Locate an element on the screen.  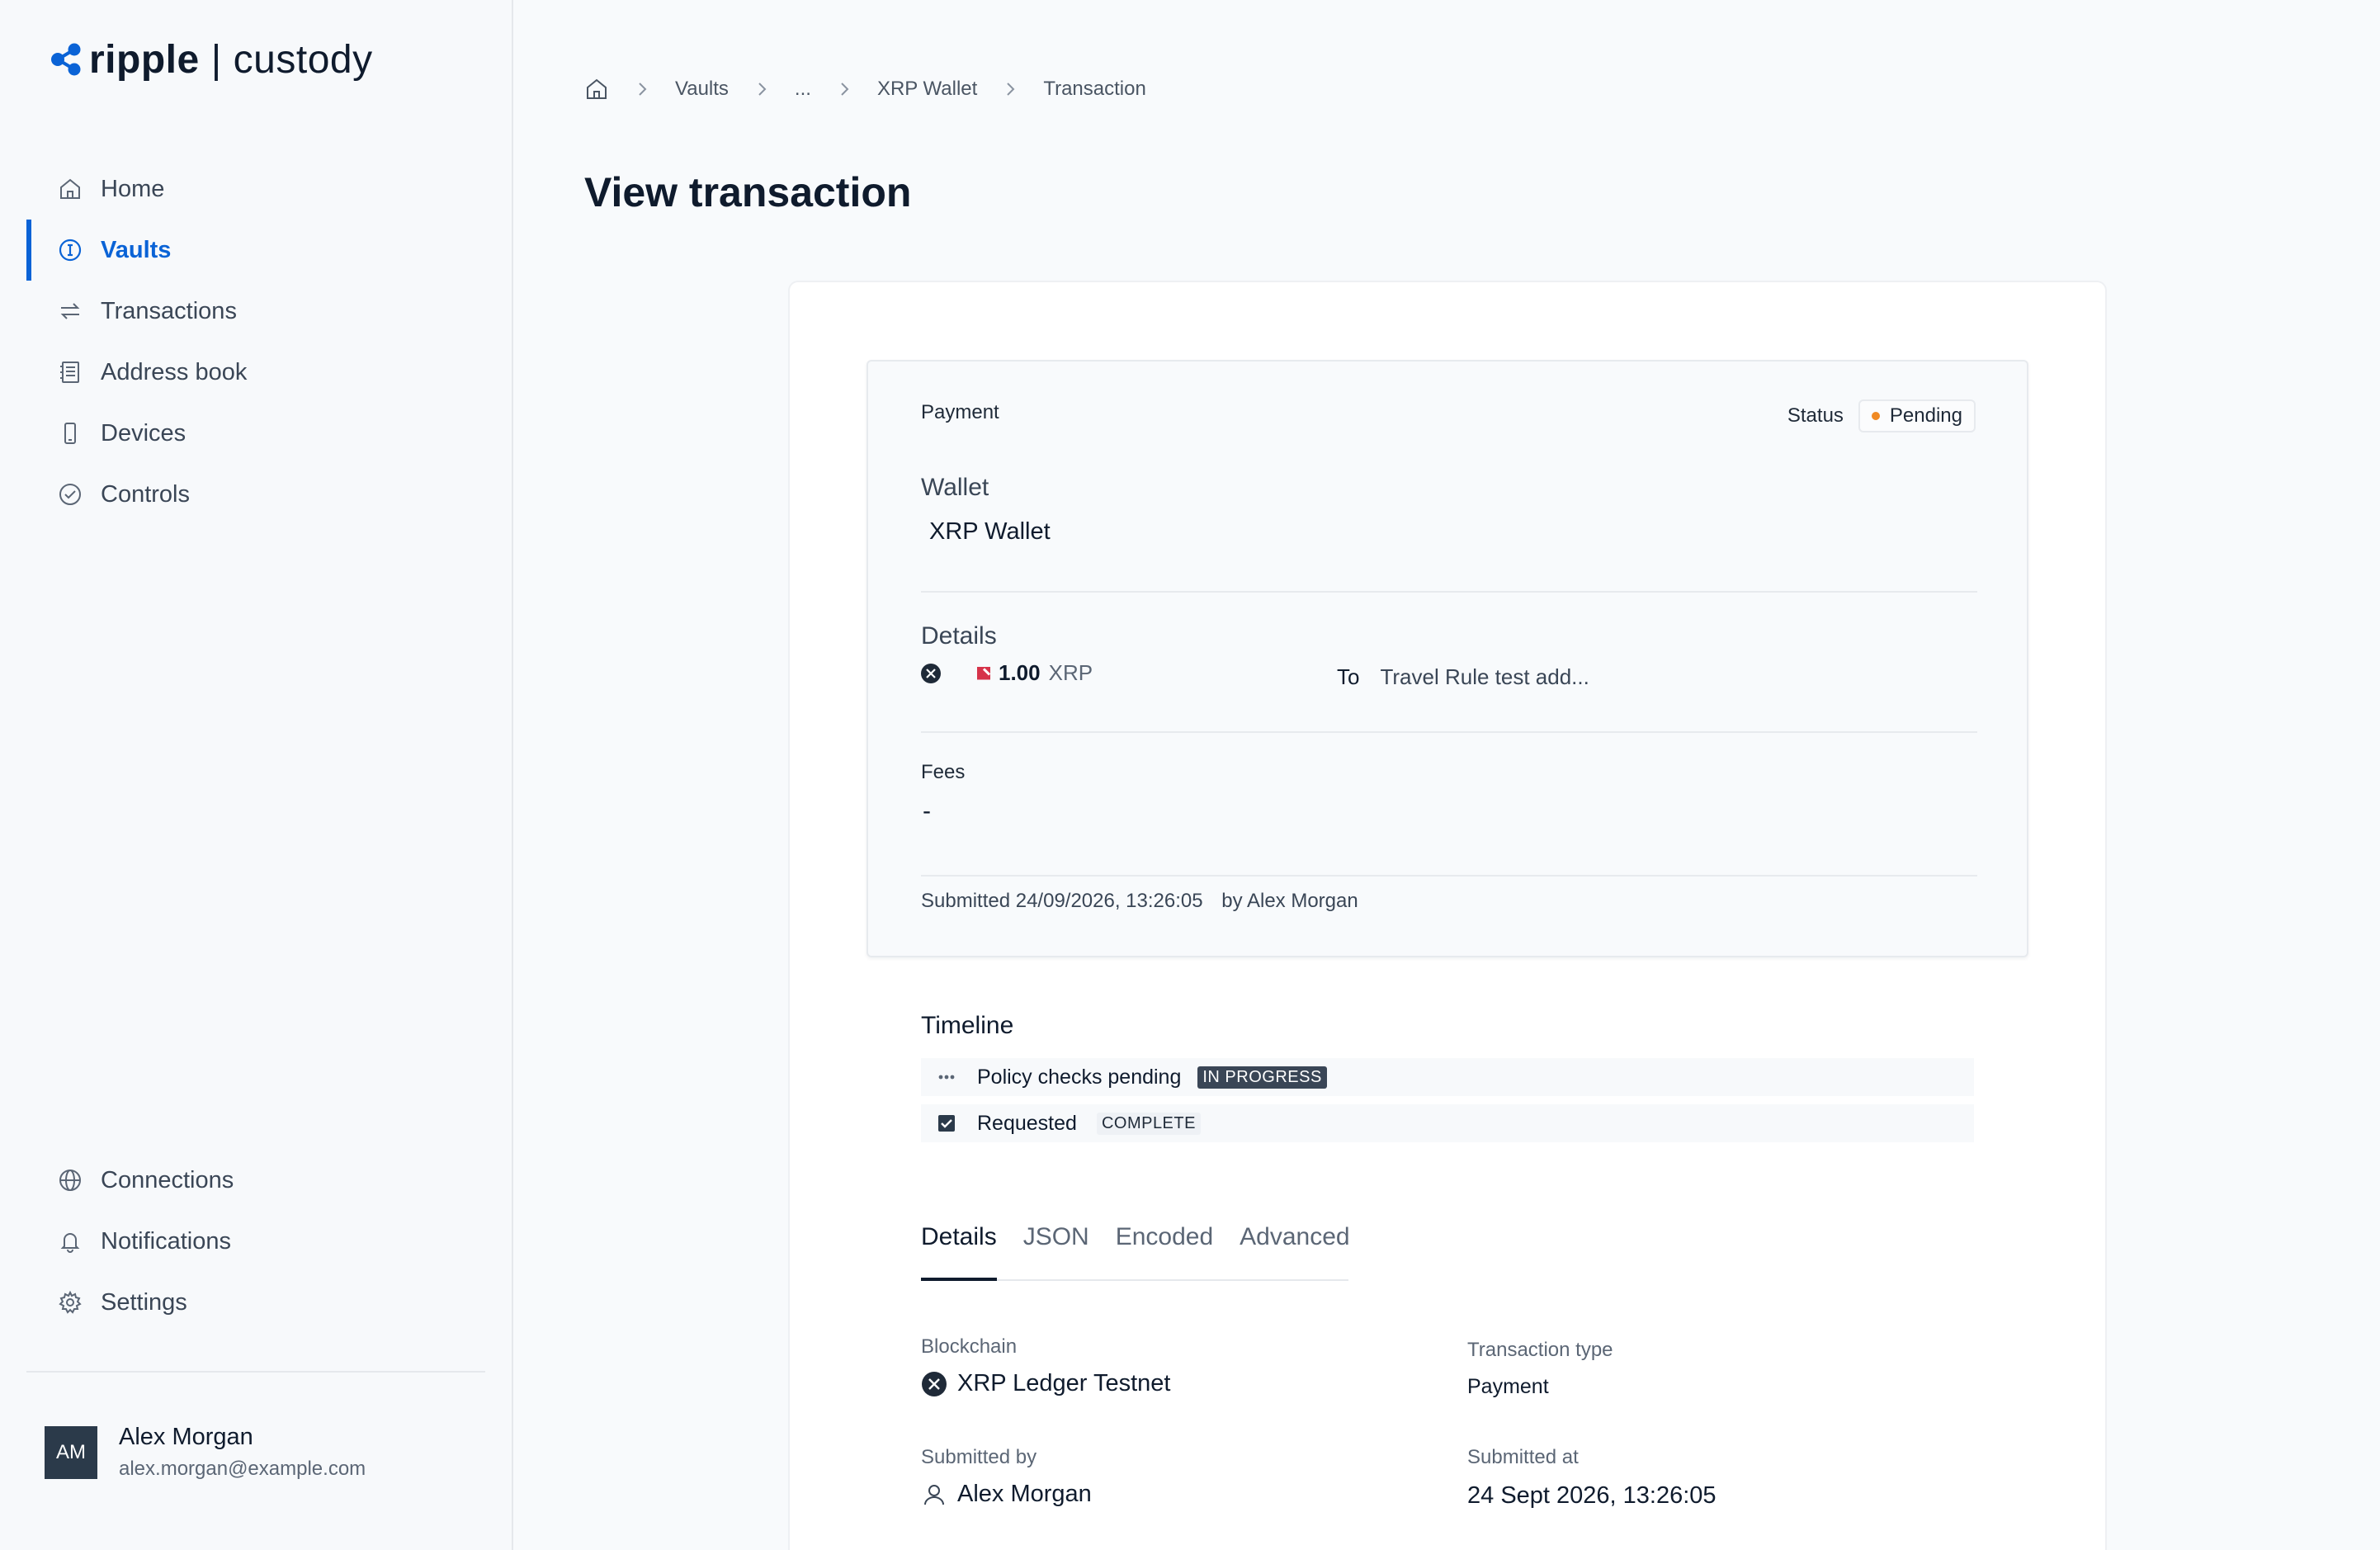
brand-name: ripple is located at coordinates (144, 59).